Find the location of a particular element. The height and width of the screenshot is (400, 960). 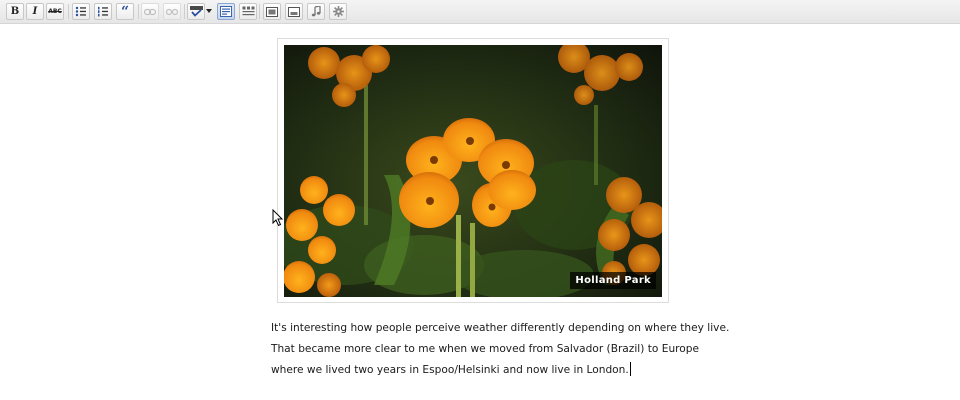

spellcheck-dropdown-icon is located at coordinates (209, 11).